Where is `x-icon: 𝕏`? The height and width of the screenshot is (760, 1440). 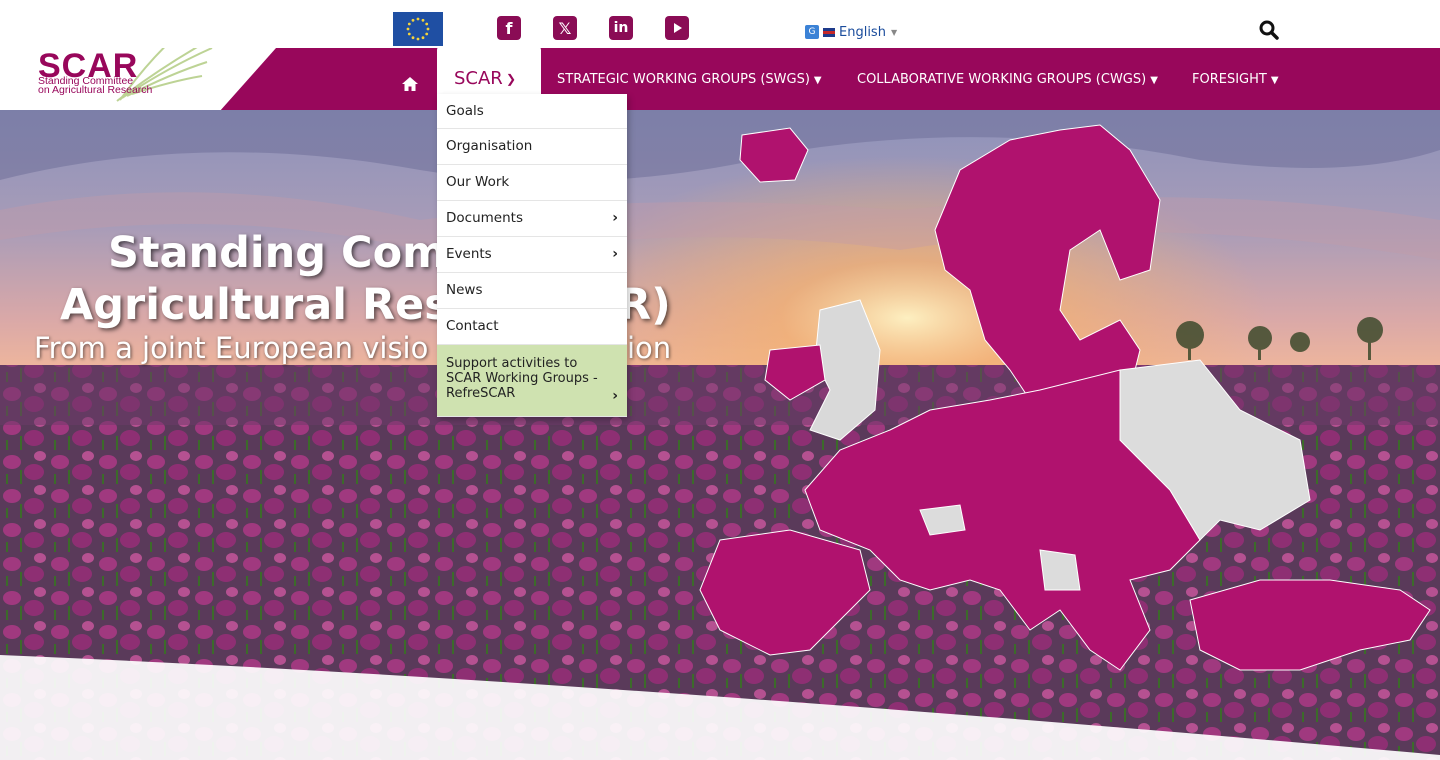
x-icon: 𝕏 is located at coordinates (565, 28).